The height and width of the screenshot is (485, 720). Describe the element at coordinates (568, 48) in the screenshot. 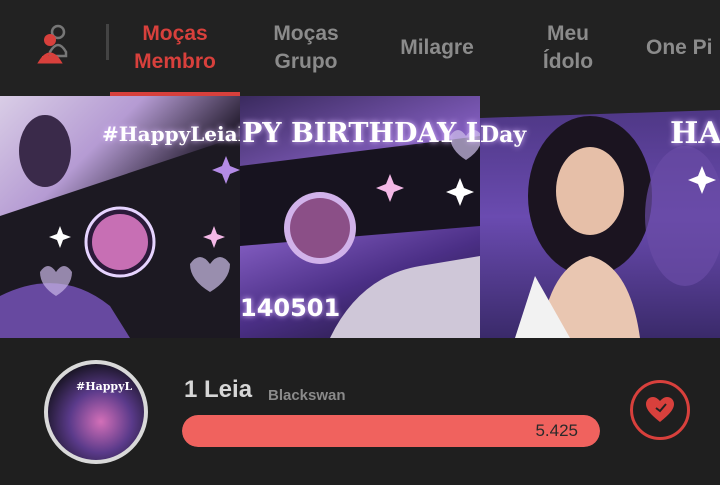

I see `tab-meu-idolo: Meu Ídolo` at that location.